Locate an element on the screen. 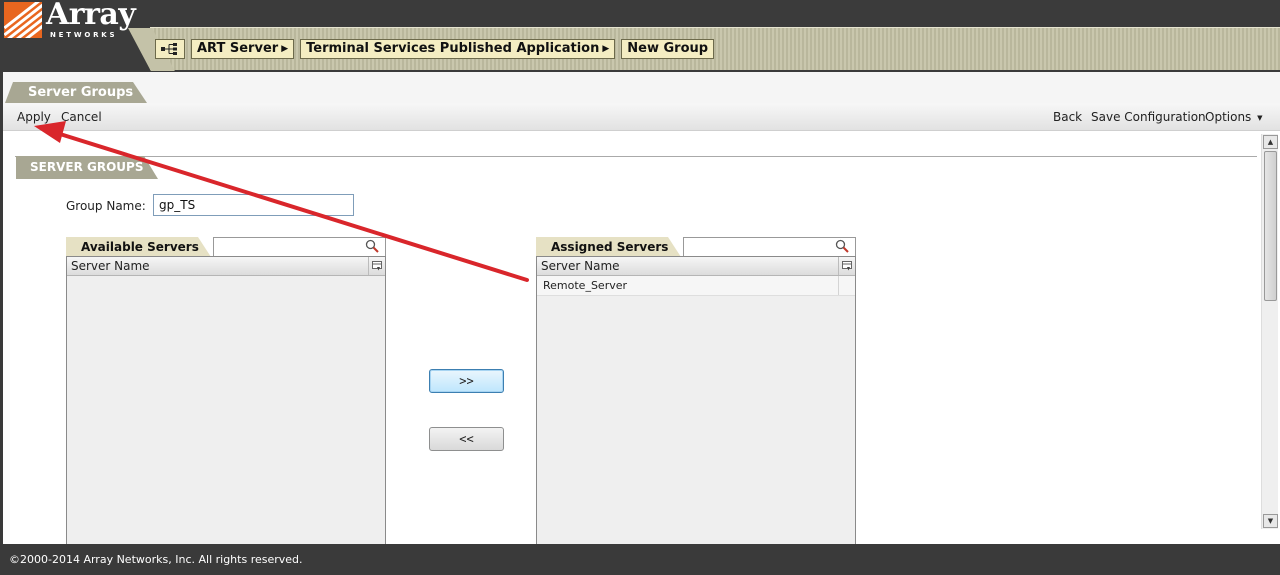  available-list-body is located at coordinates (226, 410).